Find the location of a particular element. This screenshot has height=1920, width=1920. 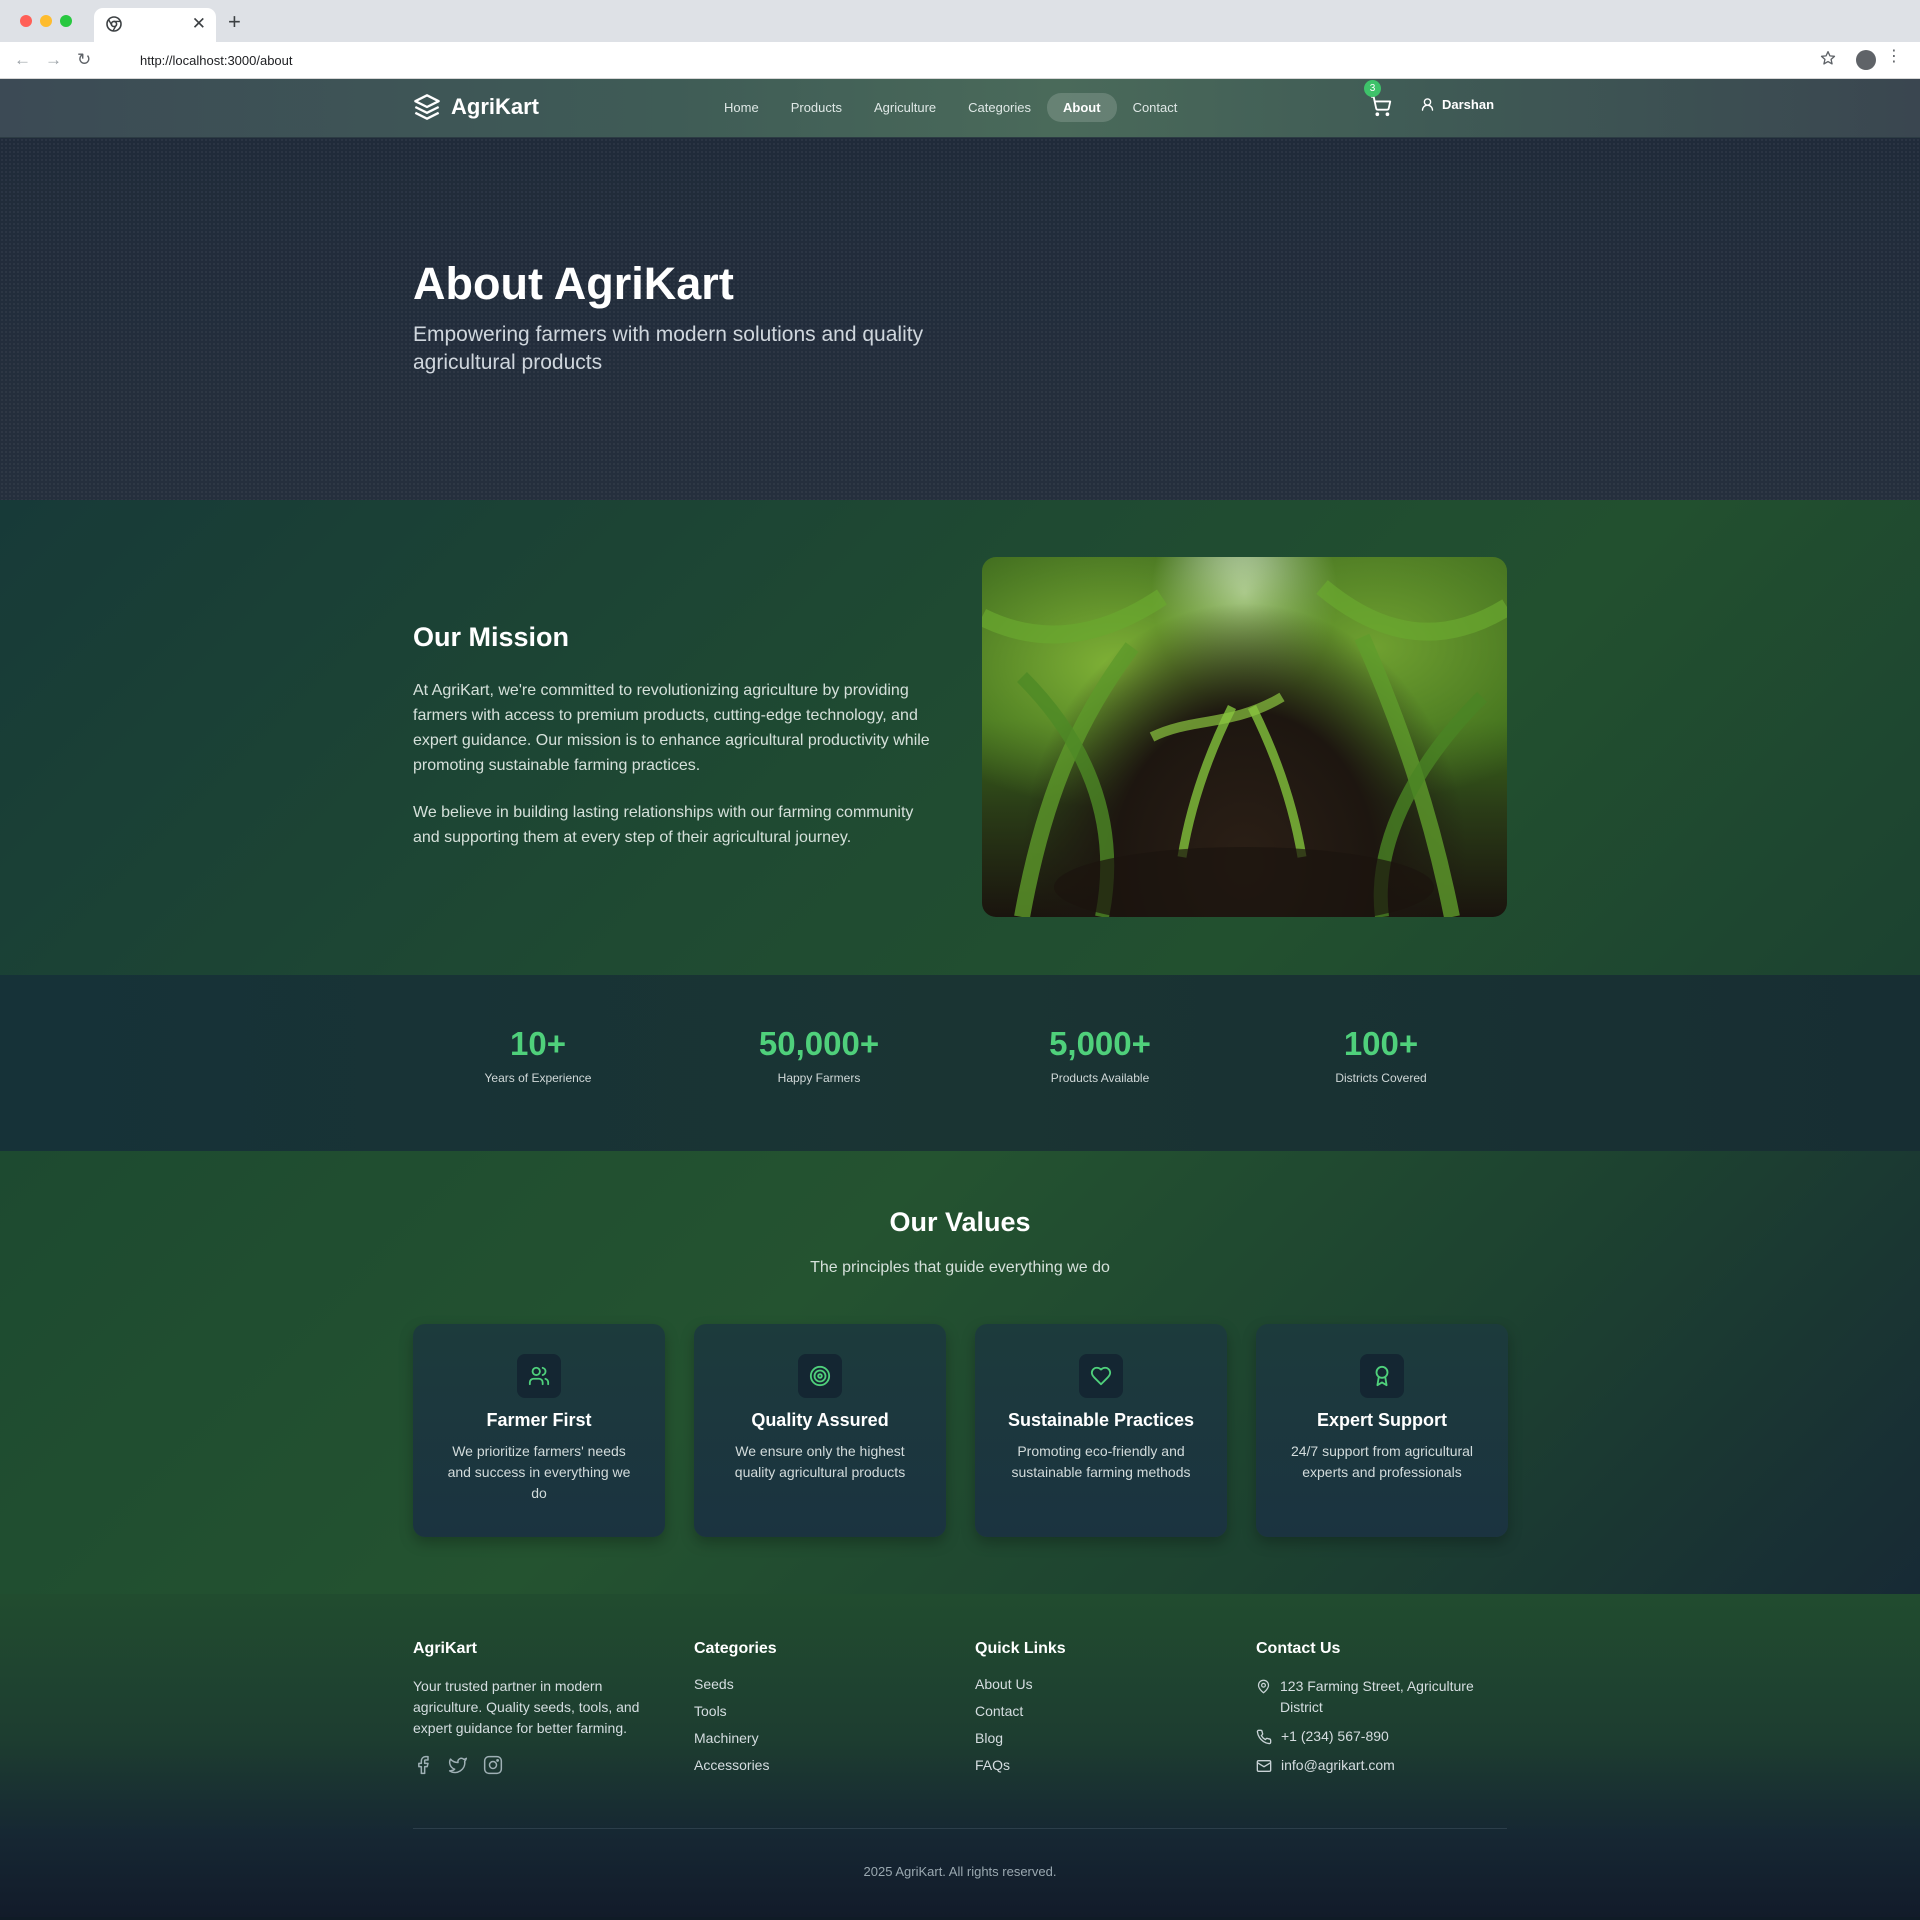

footer-link-accessories: Accessories is located at coordinates (735, 1765).